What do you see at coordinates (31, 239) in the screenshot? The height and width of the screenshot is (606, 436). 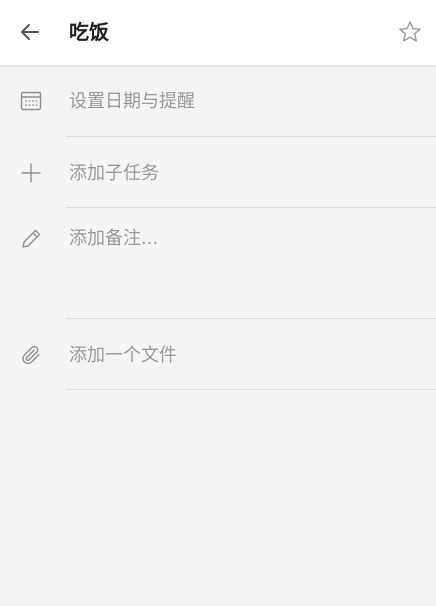 I see `pencil-icon` at bounding box center [31, 239].